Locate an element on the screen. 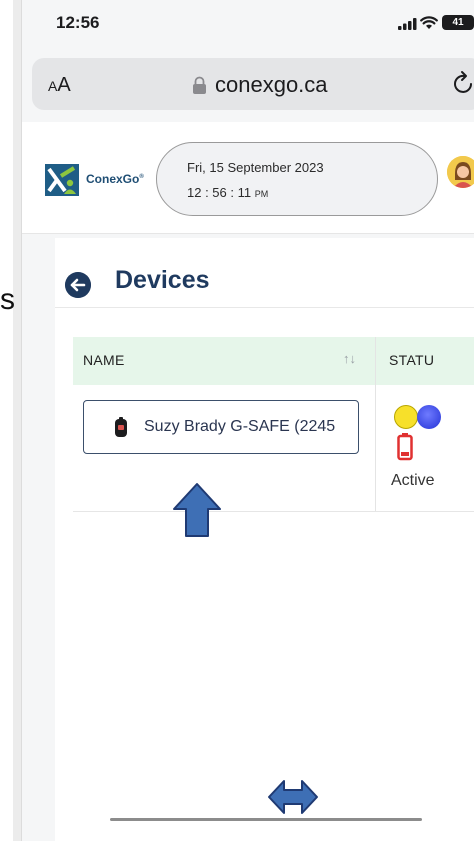 This screenshot has width=474, height=841. cellular-signal-icon is located at coordinates (407, 24).